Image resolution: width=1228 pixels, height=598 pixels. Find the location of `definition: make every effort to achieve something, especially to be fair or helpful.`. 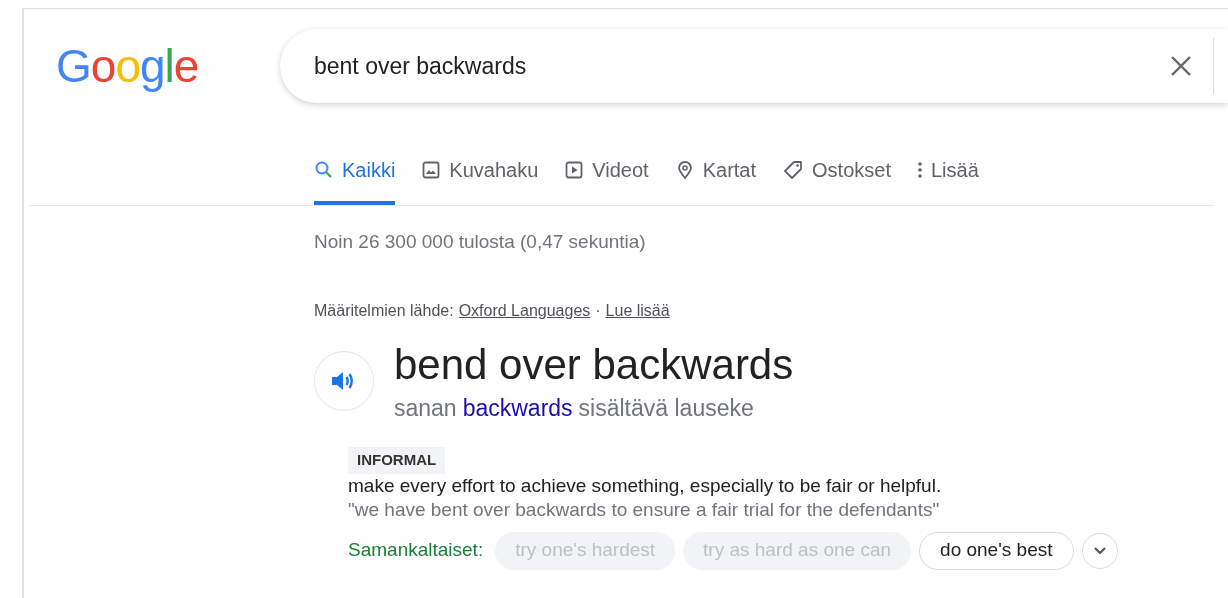

definition: make every effort to achieve something, especially to be fair or helpful. is located at coordinates (645, 485).